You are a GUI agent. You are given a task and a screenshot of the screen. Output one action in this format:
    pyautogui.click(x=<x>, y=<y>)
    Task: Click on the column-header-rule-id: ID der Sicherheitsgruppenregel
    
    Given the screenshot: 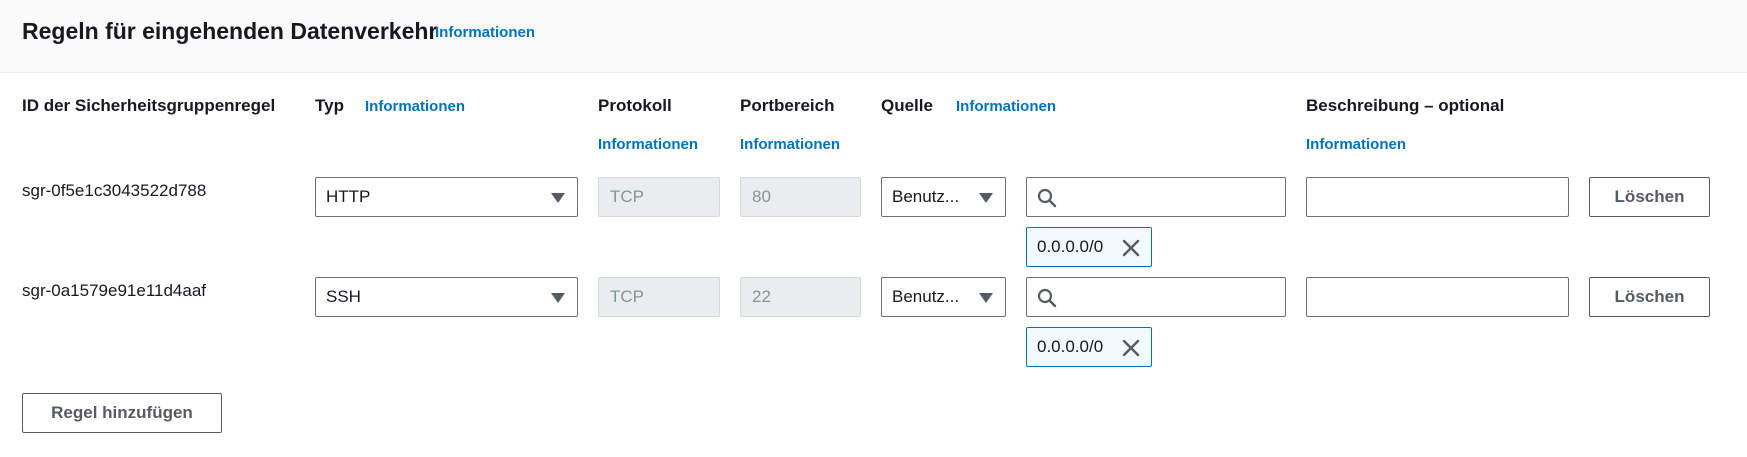 What is the action you would take?
    pyautogui.click(x=149, y=105)
    